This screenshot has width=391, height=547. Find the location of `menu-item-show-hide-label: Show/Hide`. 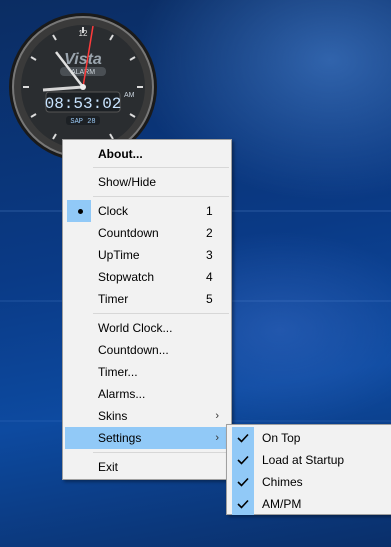

menu-item-show-hide-label: Show/Hide is located at coordinates (127, 182).